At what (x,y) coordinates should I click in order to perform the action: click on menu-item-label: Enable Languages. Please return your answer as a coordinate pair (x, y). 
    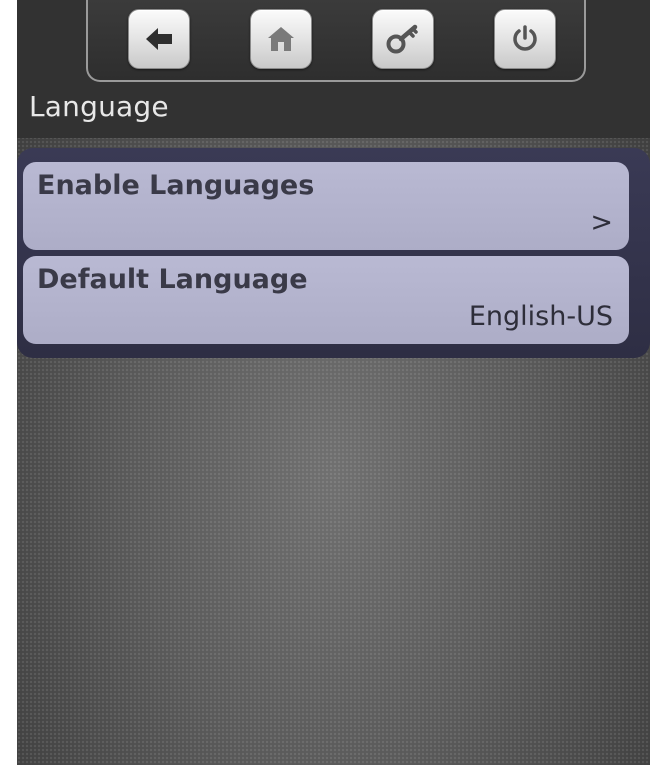
    Looking at the image, I should click on (176, 185).